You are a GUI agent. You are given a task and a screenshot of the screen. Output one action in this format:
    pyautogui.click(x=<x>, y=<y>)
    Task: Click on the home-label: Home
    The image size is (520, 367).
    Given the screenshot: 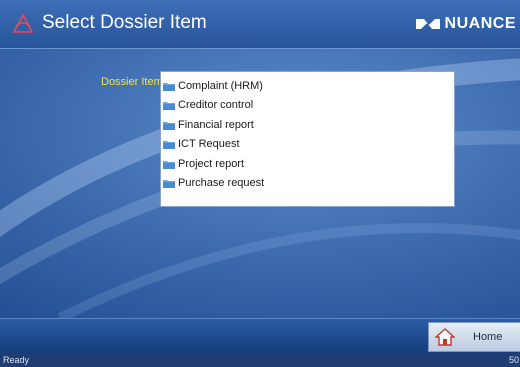 What is the action you would take?
    pyautogui.click(x=488, y=337)
    